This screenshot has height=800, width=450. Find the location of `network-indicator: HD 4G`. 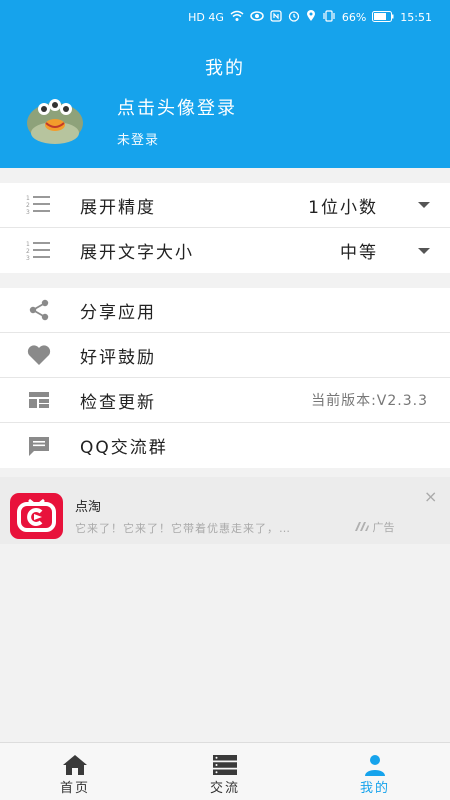

network-indicator: HD 4G is located at coordinates (206, 17).